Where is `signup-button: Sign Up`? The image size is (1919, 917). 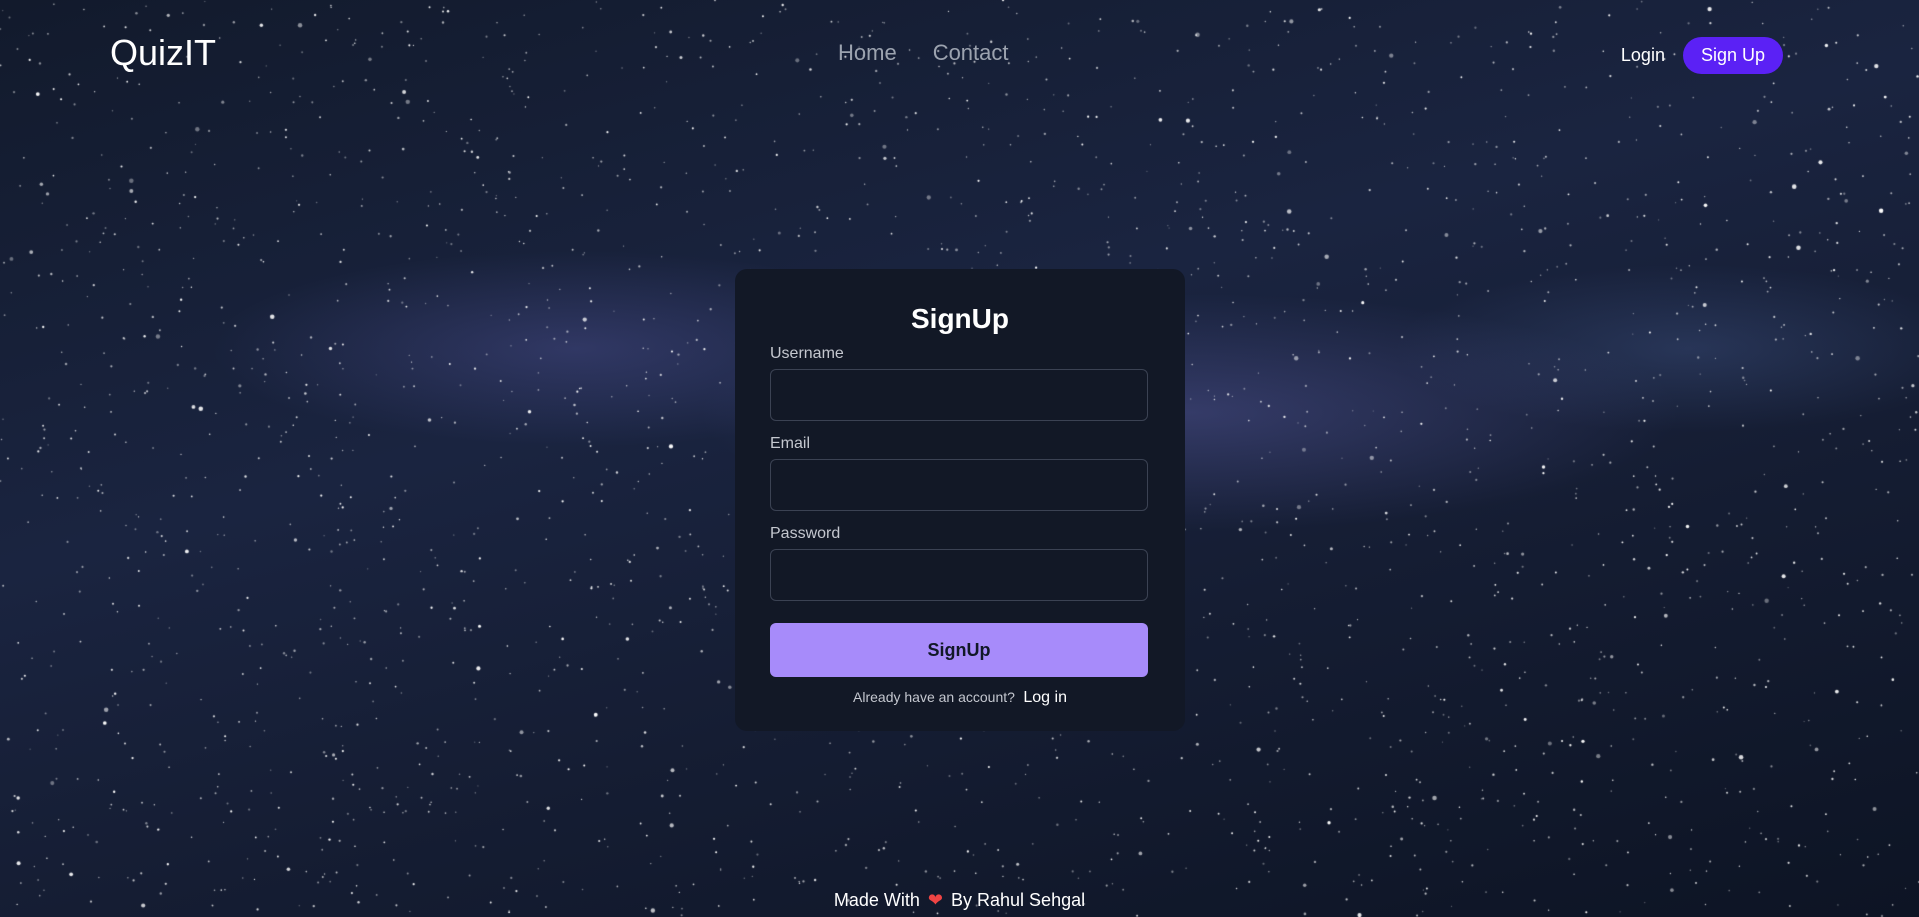
signup-button: Sign Up is located at coordinates (1732, 55).